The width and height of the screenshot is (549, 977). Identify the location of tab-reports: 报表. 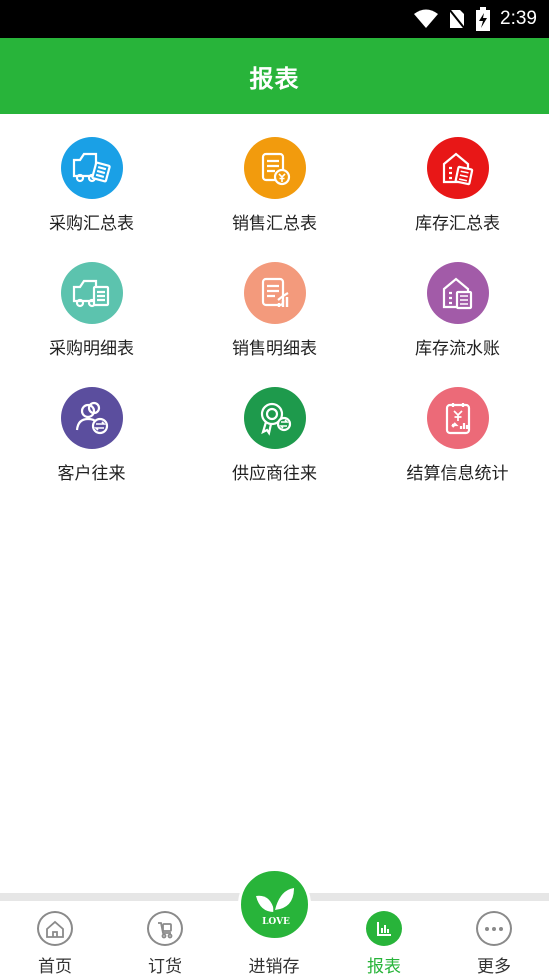
(384, 939).